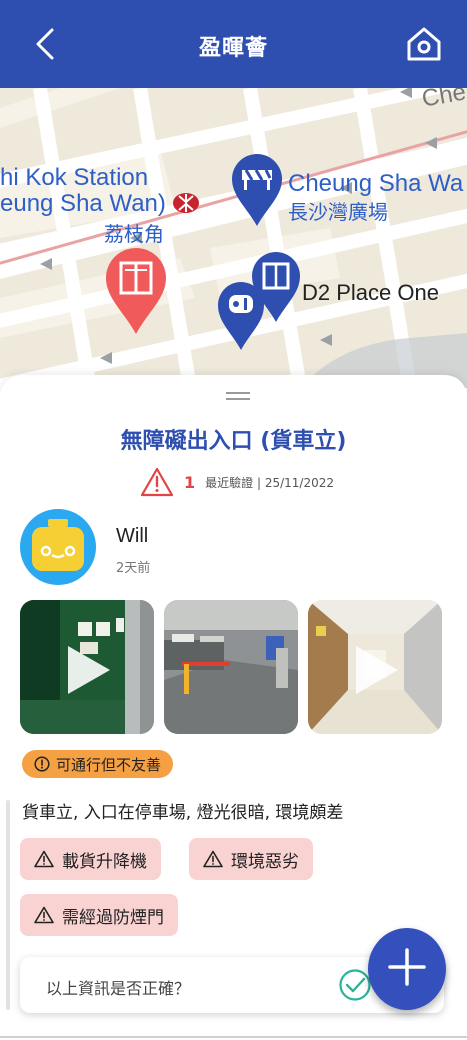  I want to click on verified-date: 最近驗證 | 25/11/2022, so click(269, 482).